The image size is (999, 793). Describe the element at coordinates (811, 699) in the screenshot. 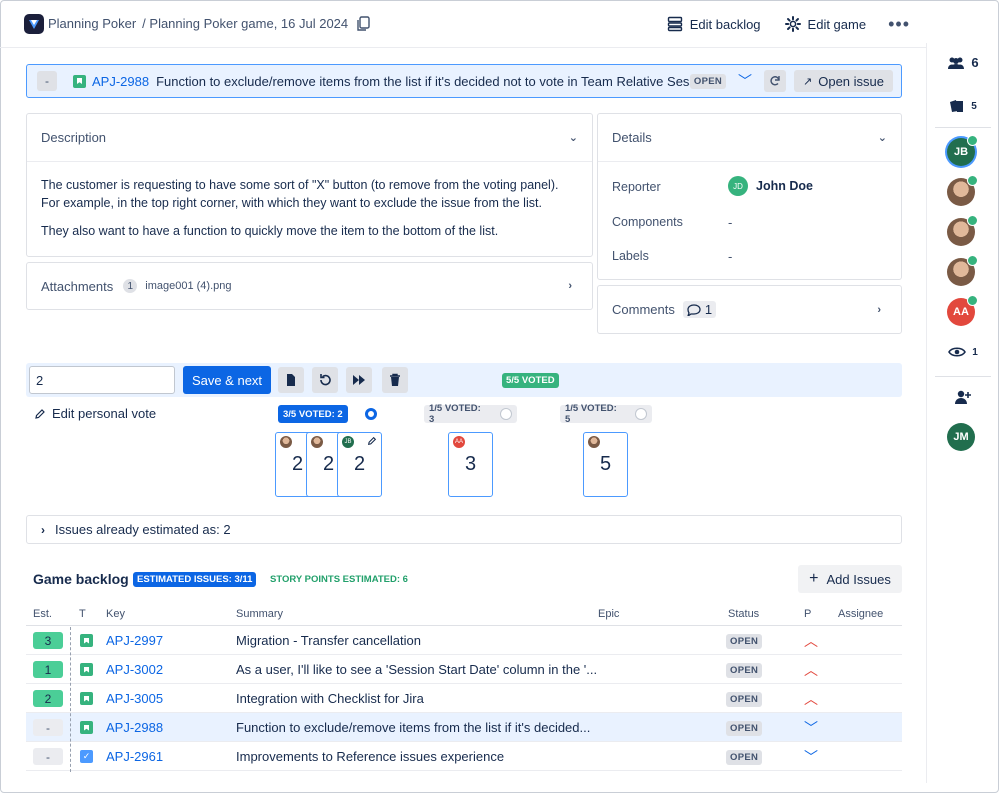

I see `priority-high-icon: ︿` at that location.